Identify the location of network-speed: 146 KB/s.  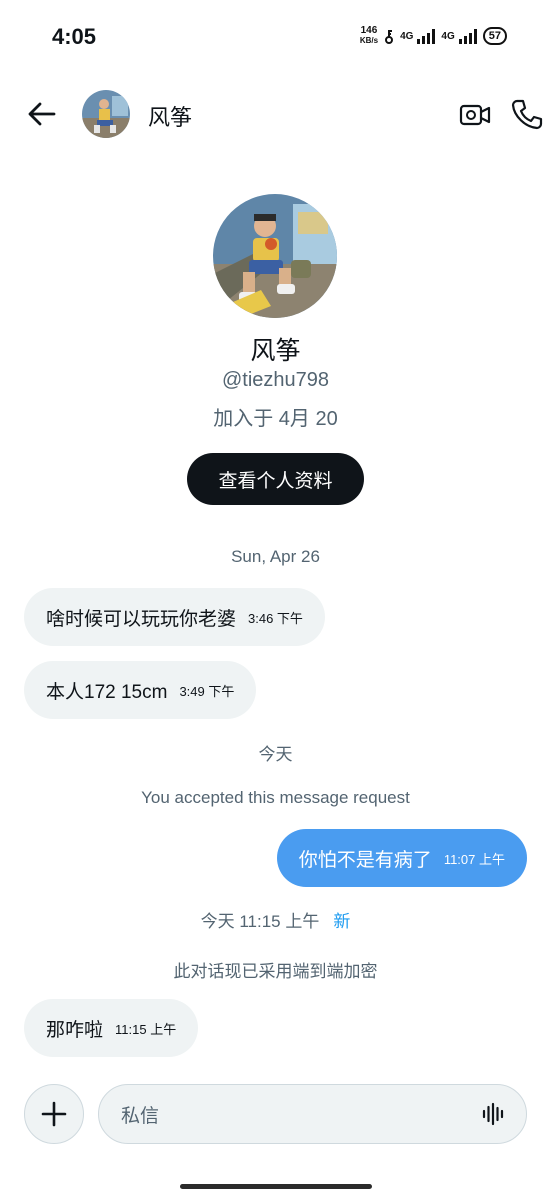
(369, 36).